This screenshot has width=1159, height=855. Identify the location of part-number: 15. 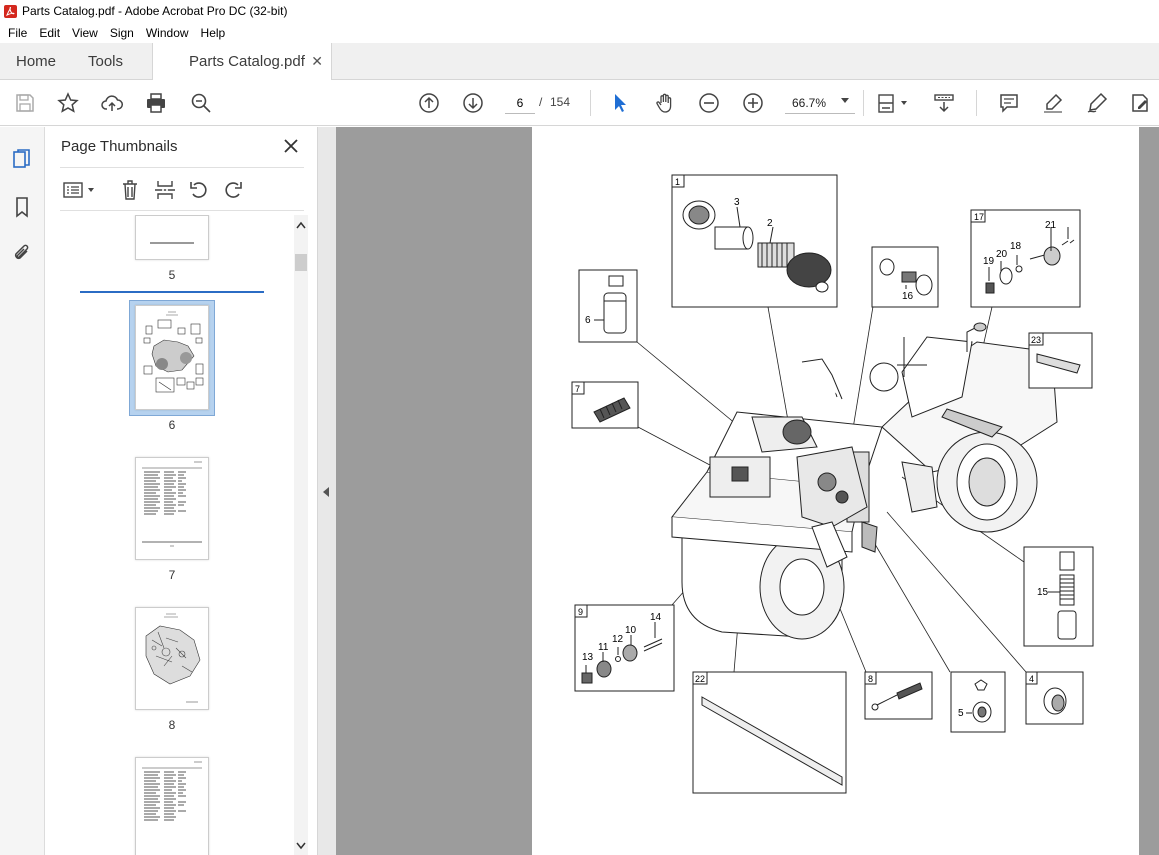
(1043, 592).